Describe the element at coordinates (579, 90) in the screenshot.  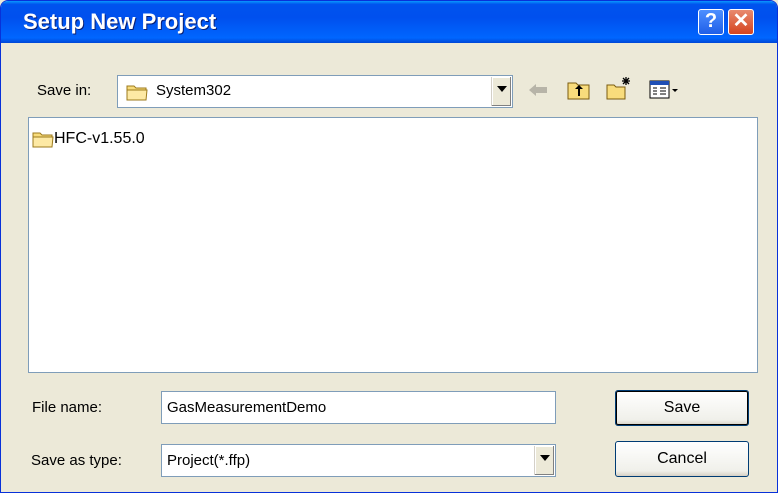
I see `up-one-level-icon` at that location.